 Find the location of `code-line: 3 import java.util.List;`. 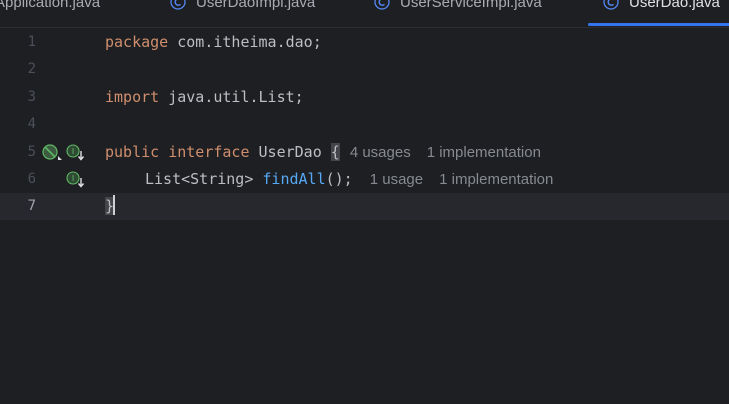

code-line: 3 import java.util.List; is located at coordinates (364, 97).